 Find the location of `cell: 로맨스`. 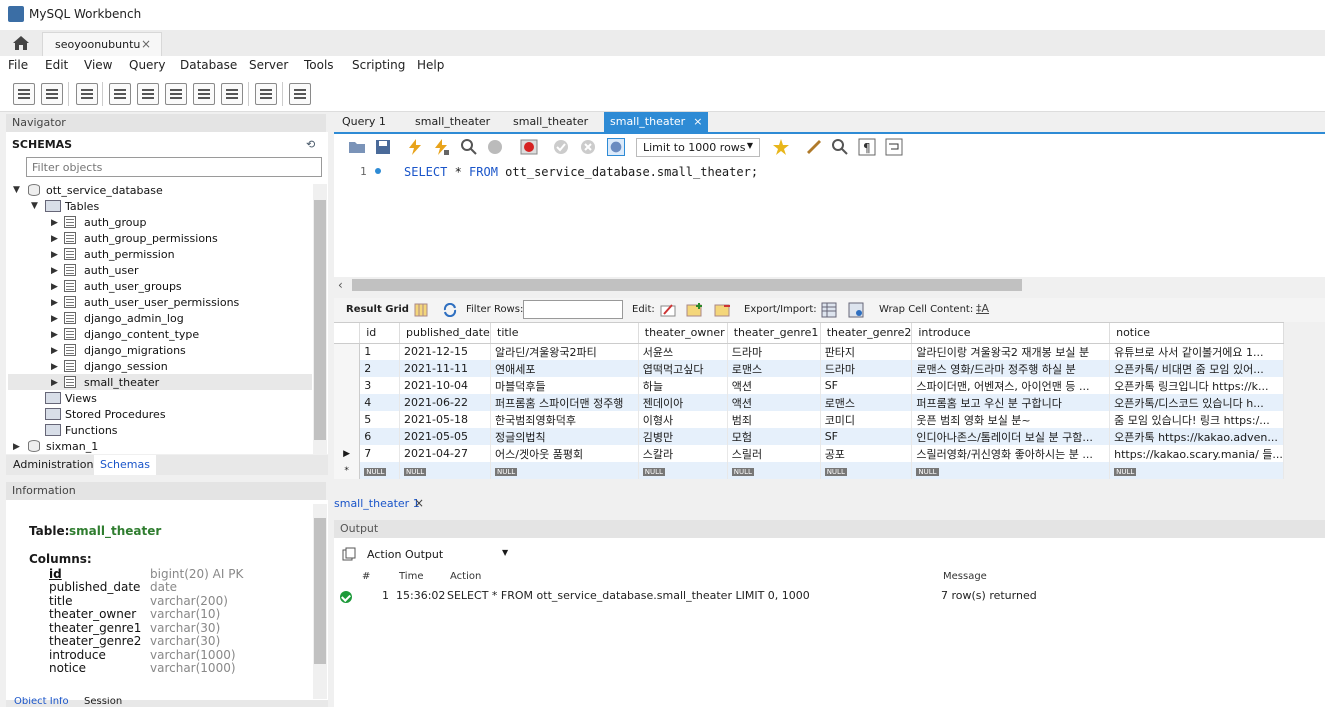

cell: 로맨스 is located at coordinates (866, 402).